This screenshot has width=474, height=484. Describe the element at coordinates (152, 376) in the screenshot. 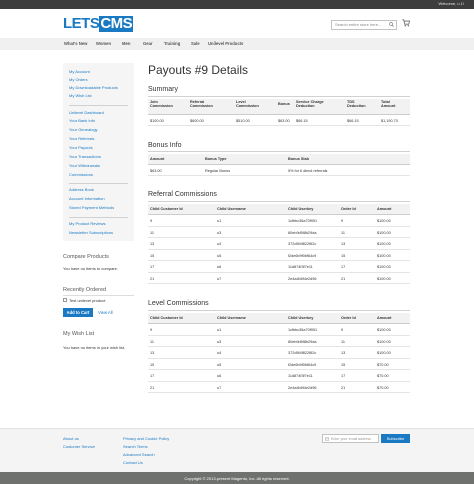

I see `level-cell: 17` at that location.